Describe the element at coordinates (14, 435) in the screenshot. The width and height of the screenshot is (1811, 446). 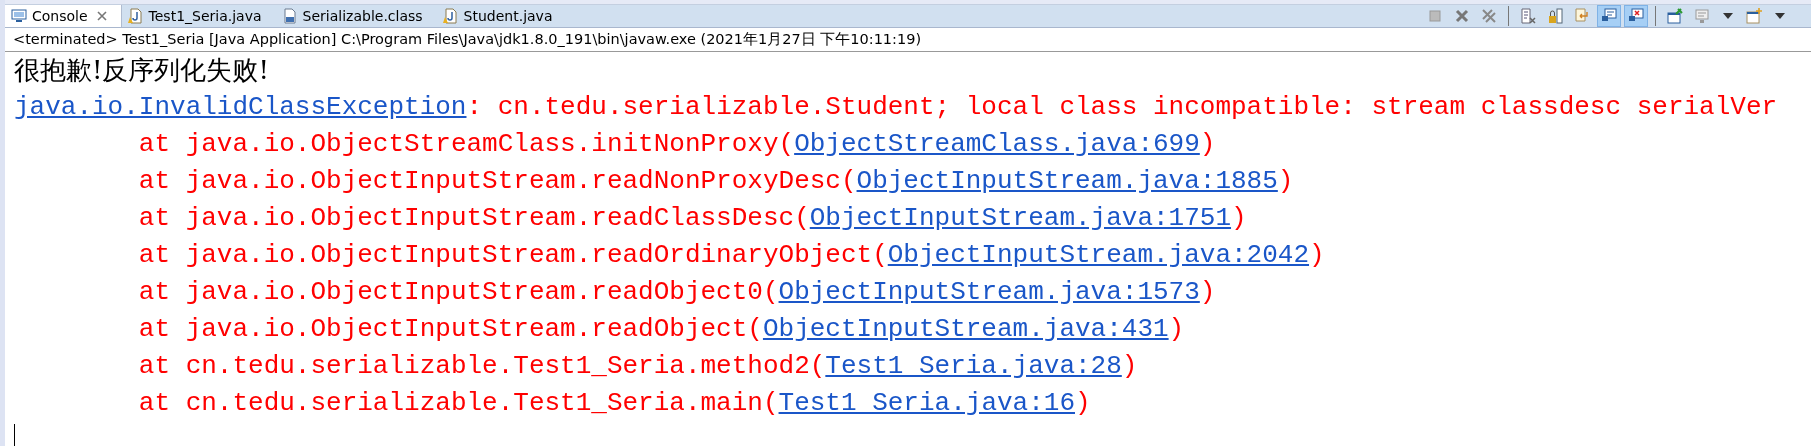
I see `text-cursor` at that location.